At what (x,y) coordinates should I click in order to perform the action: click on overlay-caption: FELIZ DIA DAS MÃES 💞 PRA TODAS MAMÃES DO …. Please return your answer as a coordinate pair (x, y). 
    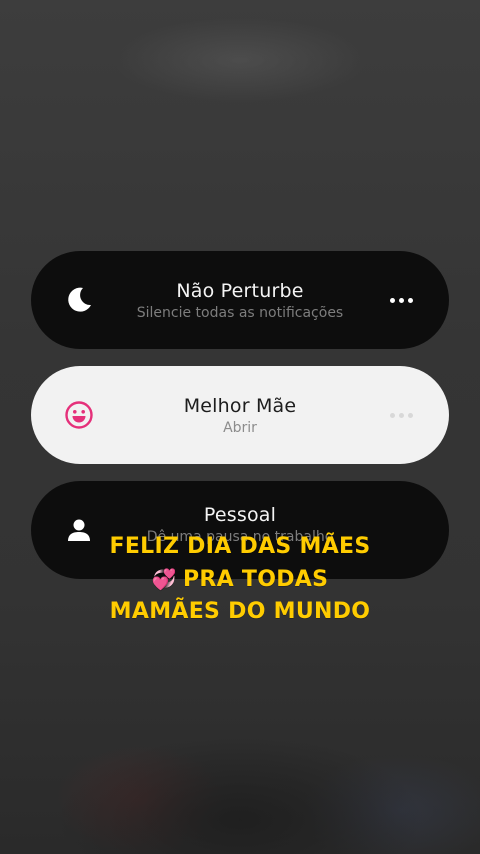
    Looking at the image, I should click on (240, 579).